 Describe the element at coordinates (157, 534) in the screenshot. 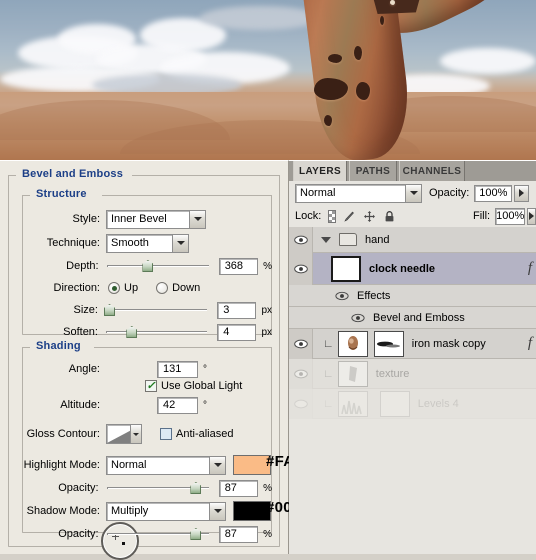

I see `shadow-opacity-slider` at that location.